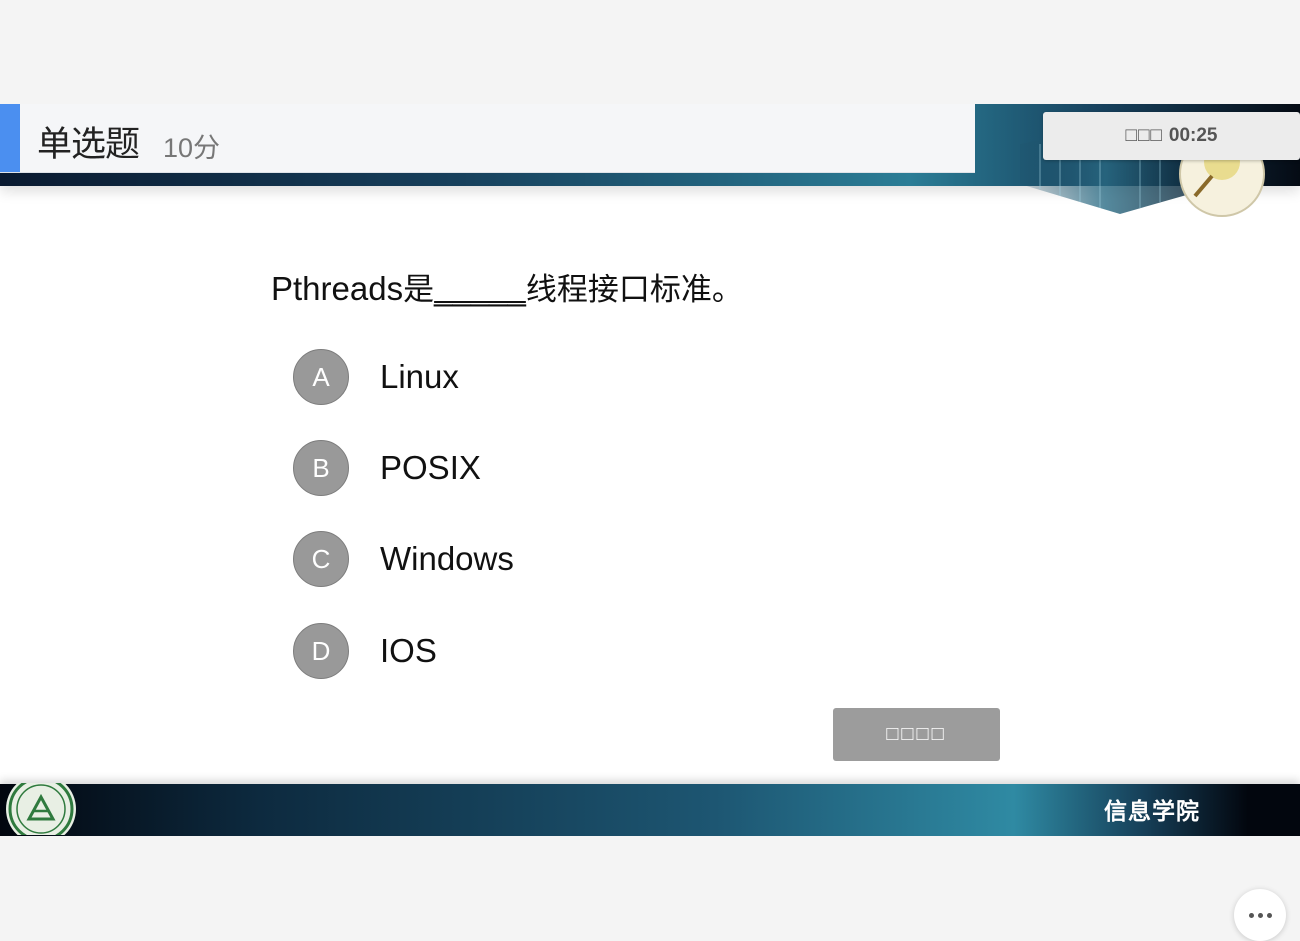 The height and width of the screenshot is (941, 1300). I want to click on question-prefix: Pthreads, so click(337, 288).